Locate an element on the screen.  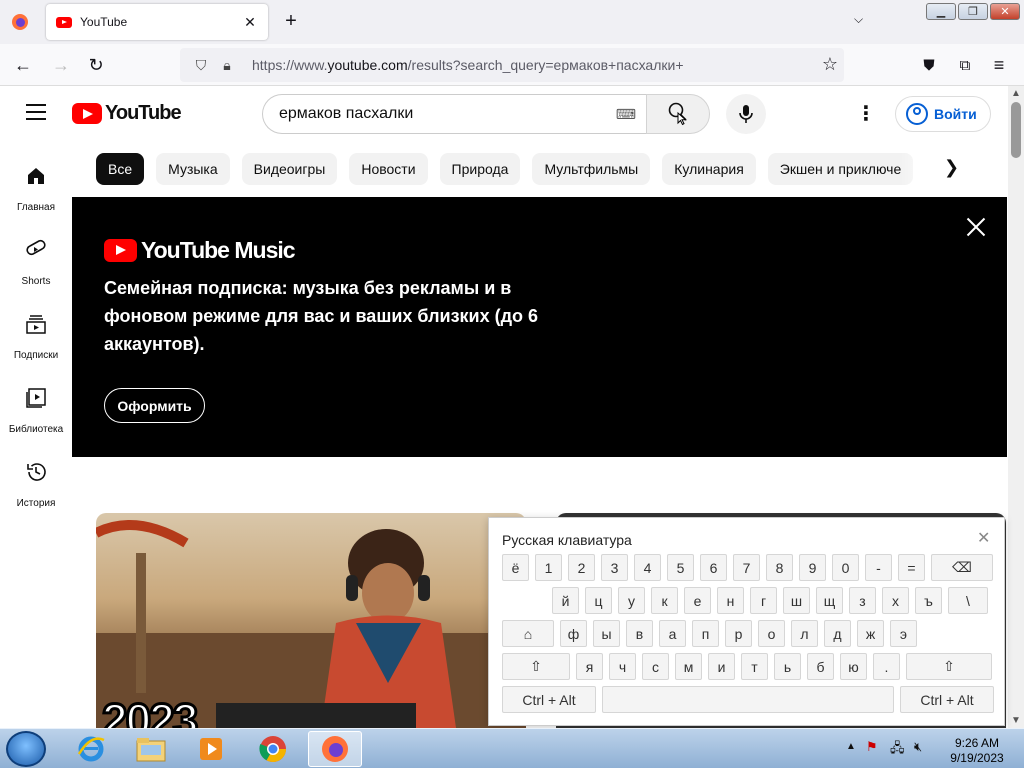
key: 5 is located at coordinates (680, 567).